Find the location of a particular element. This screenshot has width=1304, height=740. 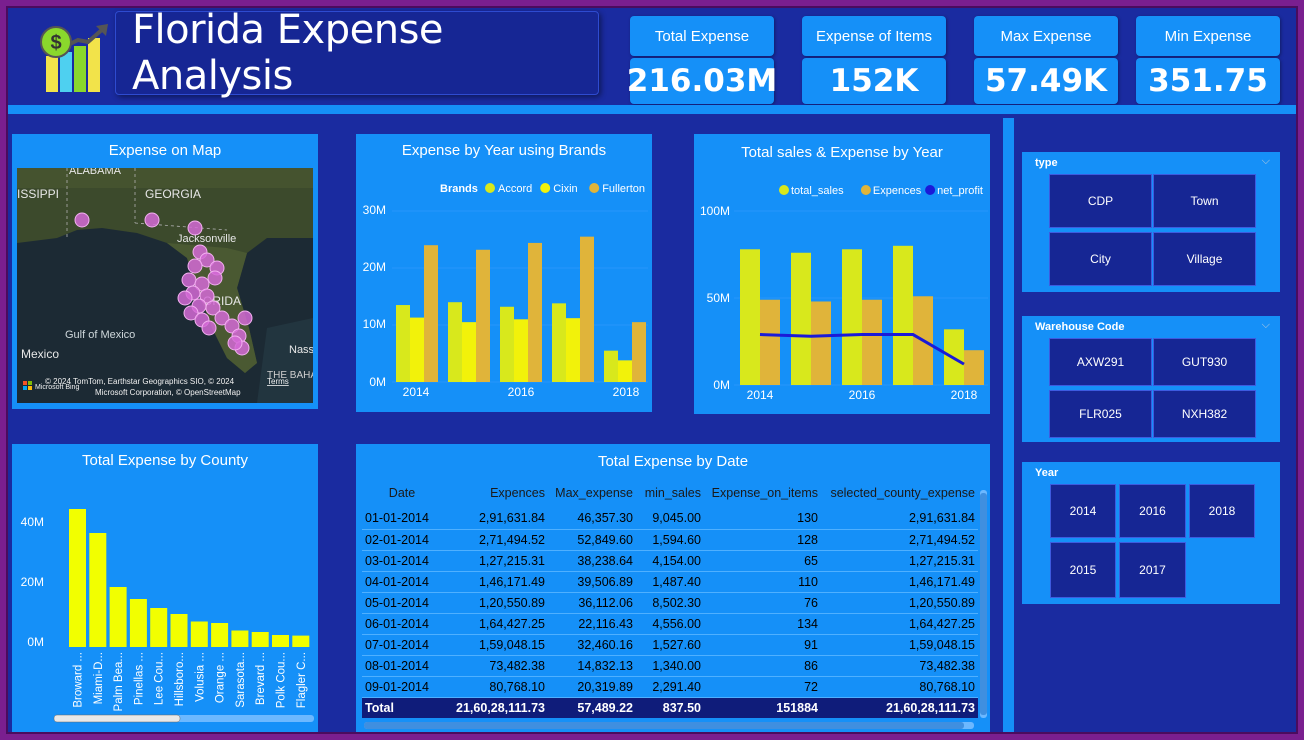

column-header: Expences is located at coordinates (495, 493).